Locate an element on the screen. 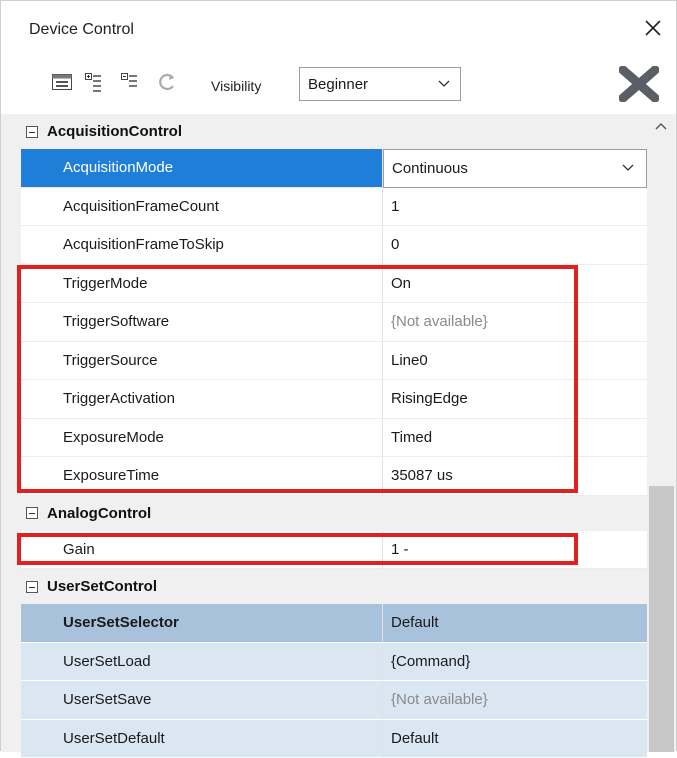  property-name: TriggerSource is located at coordinates (202, 361).